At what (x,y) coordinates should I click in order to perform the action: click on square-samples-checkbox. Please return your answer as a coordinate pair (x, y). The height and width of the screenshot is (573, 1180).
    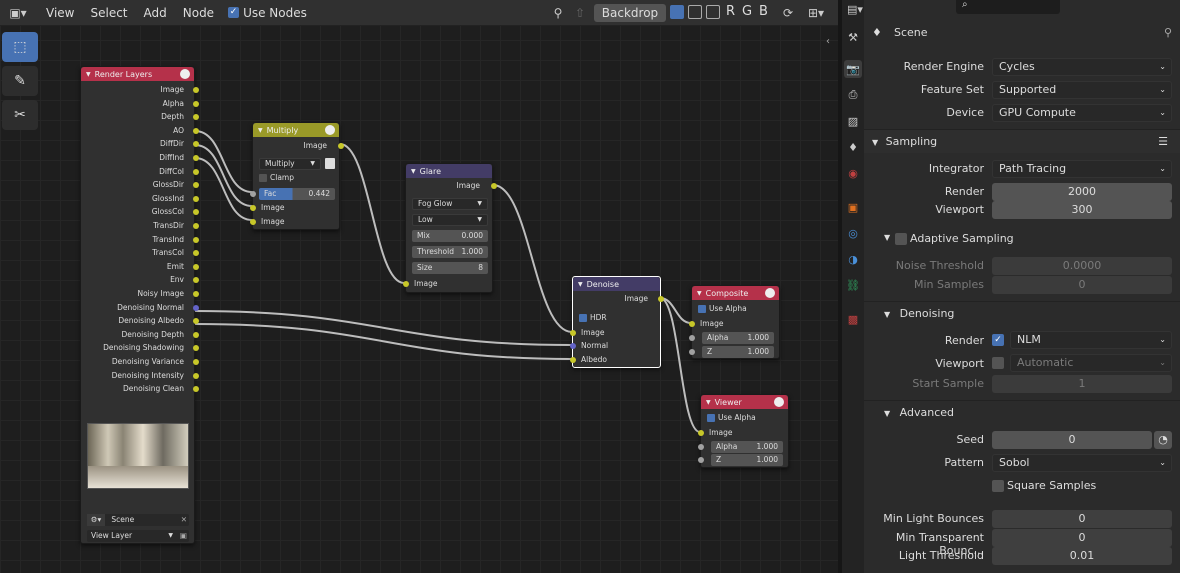
    Looking at the image, I should click on (998, 486).